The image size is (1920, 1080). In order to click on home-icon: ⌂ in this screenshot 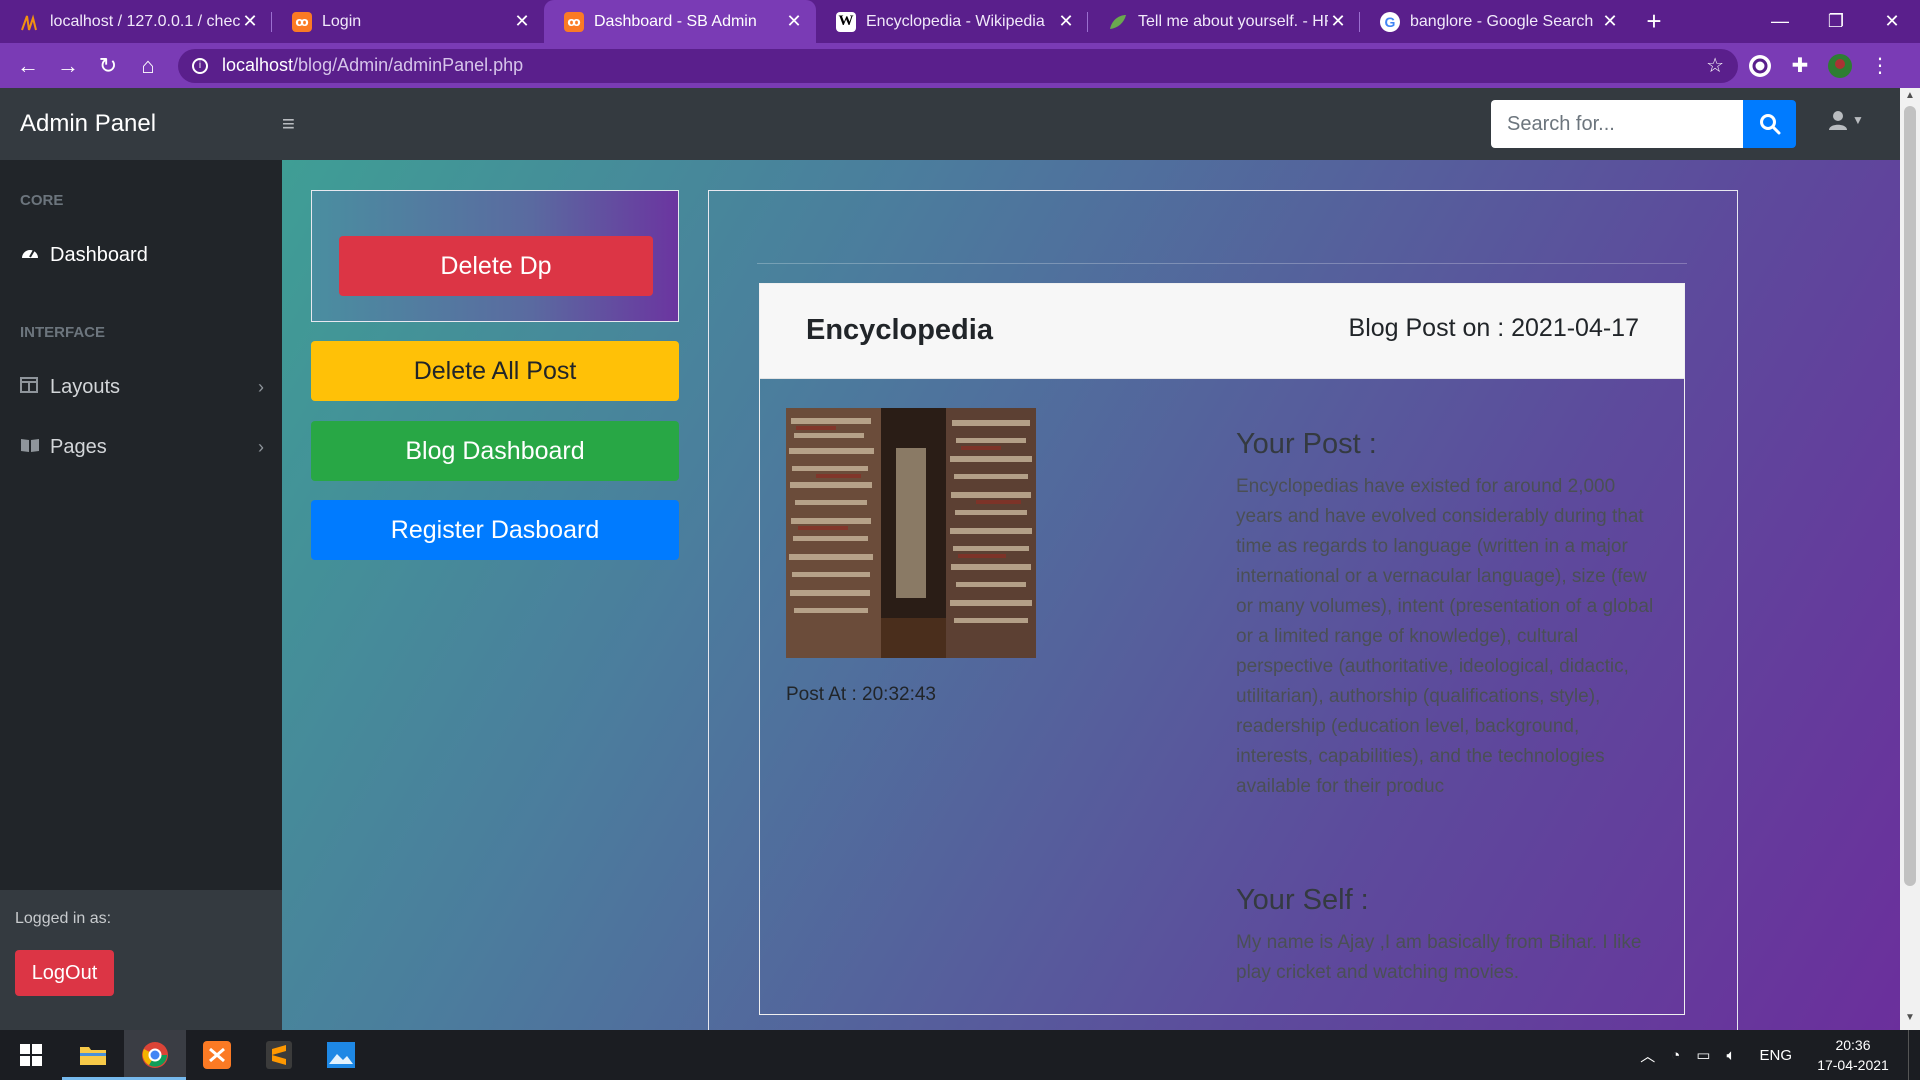, I will do `click(148, 66)`.